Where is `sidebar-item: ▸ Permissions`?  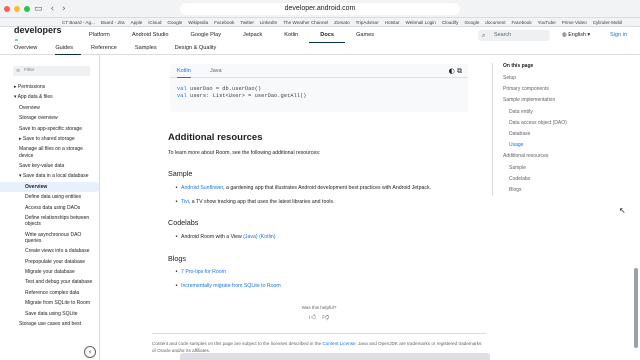 sidebar-item: ▸ Permissions is located at coordinates (49, 87).